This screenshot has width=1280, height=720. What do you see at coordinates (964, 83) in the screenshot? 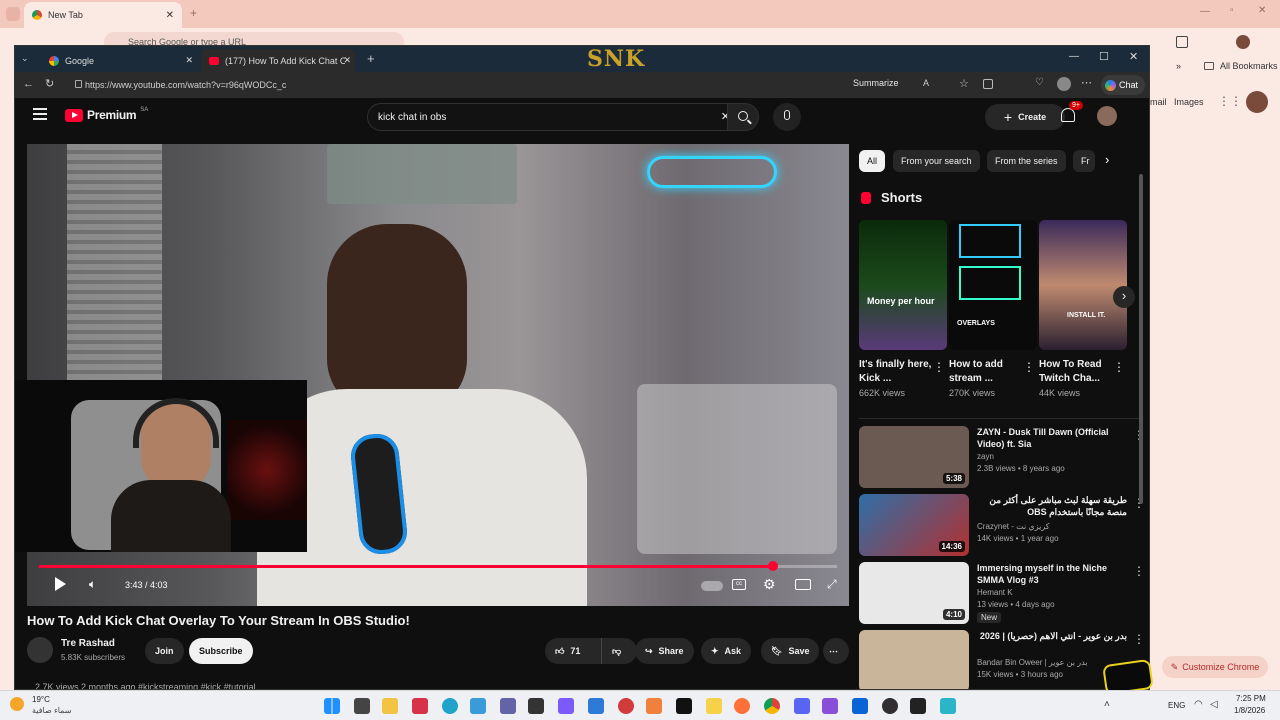
I see `favorite-star-icon: ☆` at bounding box center [964, 83].